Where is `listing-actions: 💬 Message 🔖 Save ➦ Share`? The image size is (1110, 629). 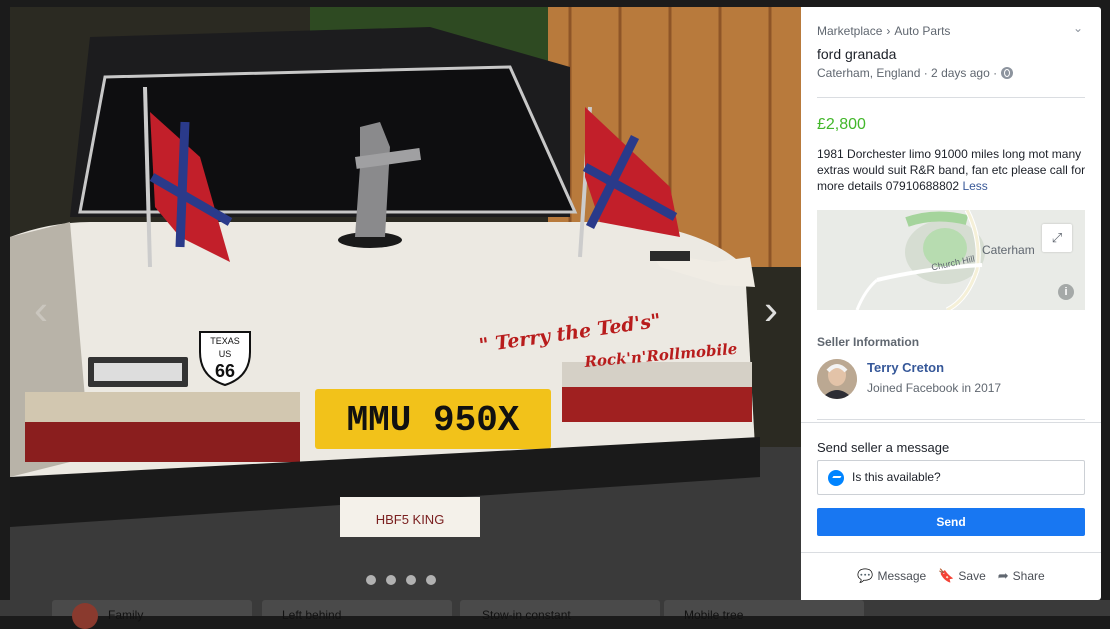 listing-actions: 💬 Message 🔖 Save ➦ Share is located at coordinates (951, 576).